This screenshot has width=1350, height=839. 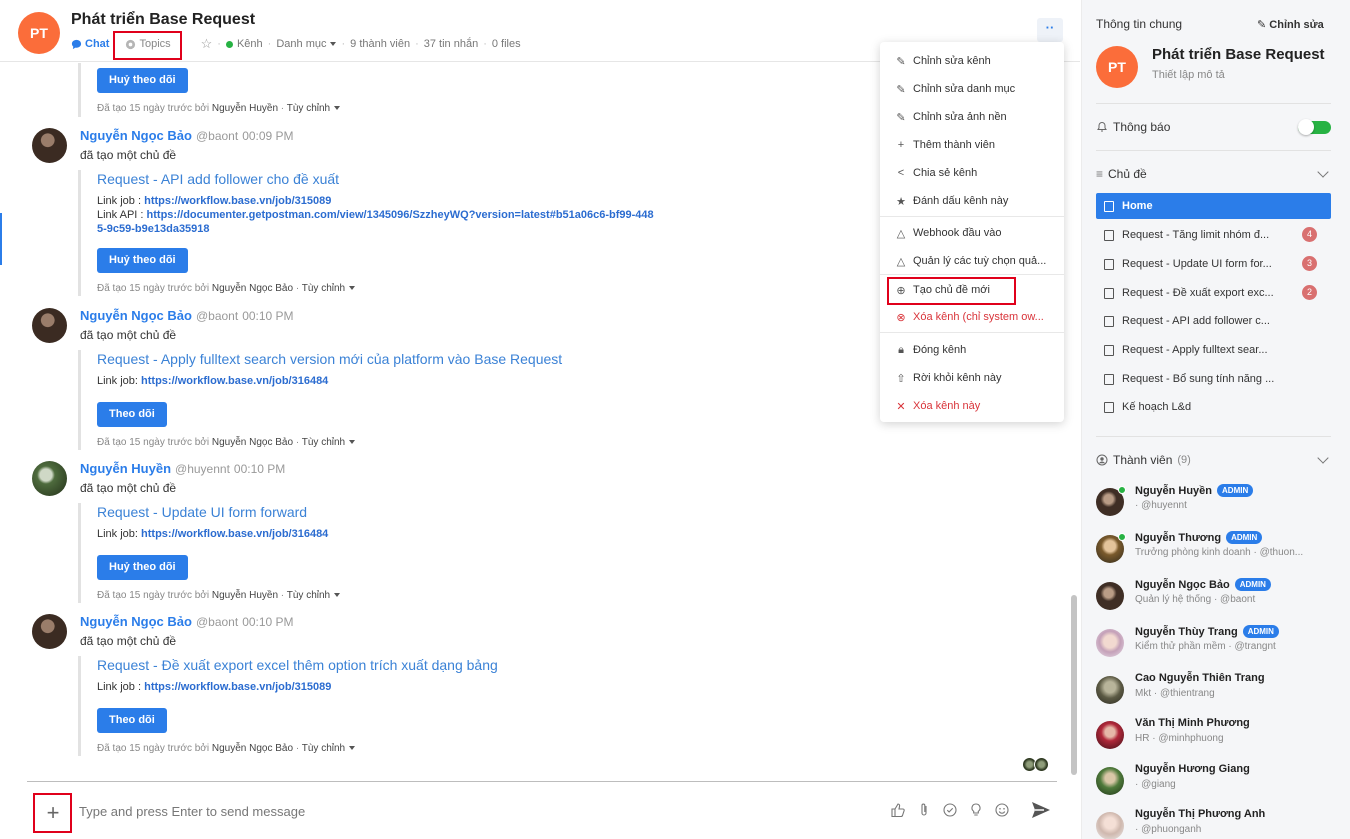 I want to click on thumbs-up-icon, so click(x=898, y=810).